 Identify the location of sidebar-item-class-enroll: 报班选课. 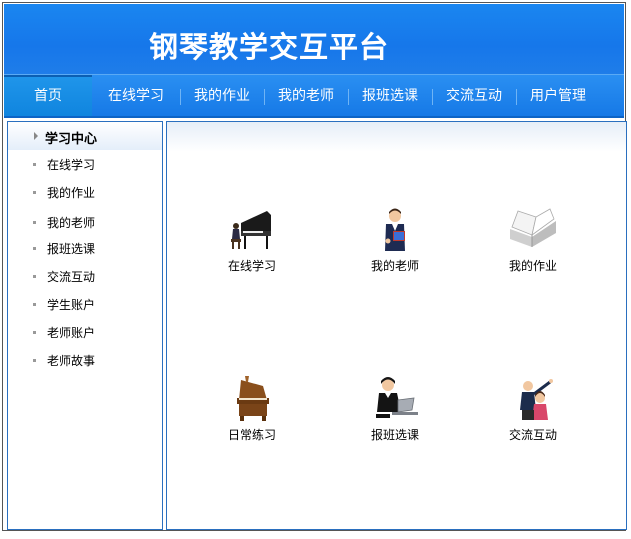
(64, 248).